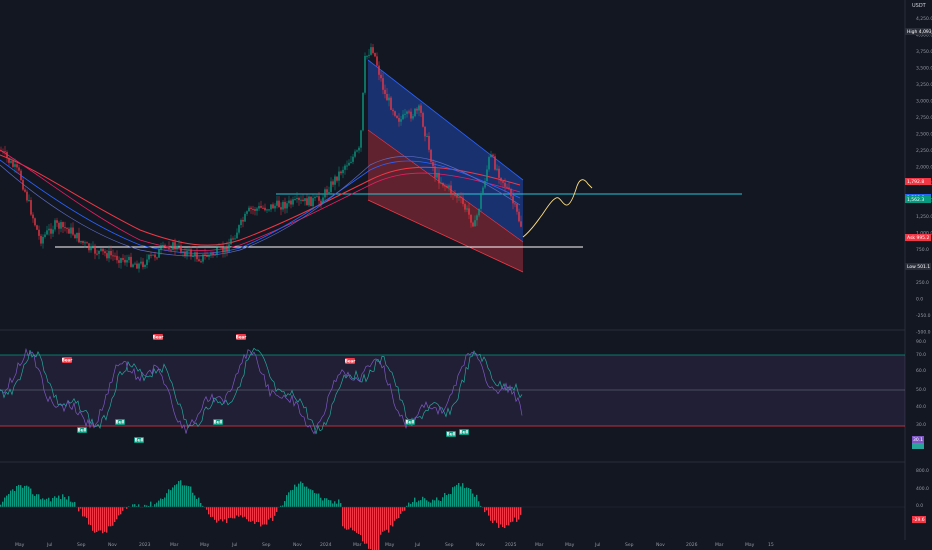 This screenshot has width=932, height=550. I want to click on time-tick: May, so click(750, 545).